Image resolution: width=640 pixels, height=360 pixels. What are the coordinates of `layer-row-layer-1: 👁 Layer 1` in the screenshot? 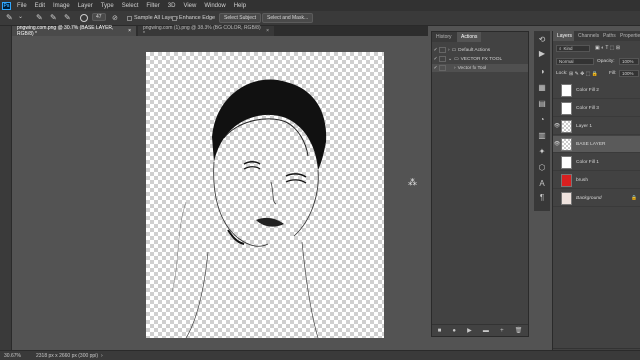 It's located at (596, 126).